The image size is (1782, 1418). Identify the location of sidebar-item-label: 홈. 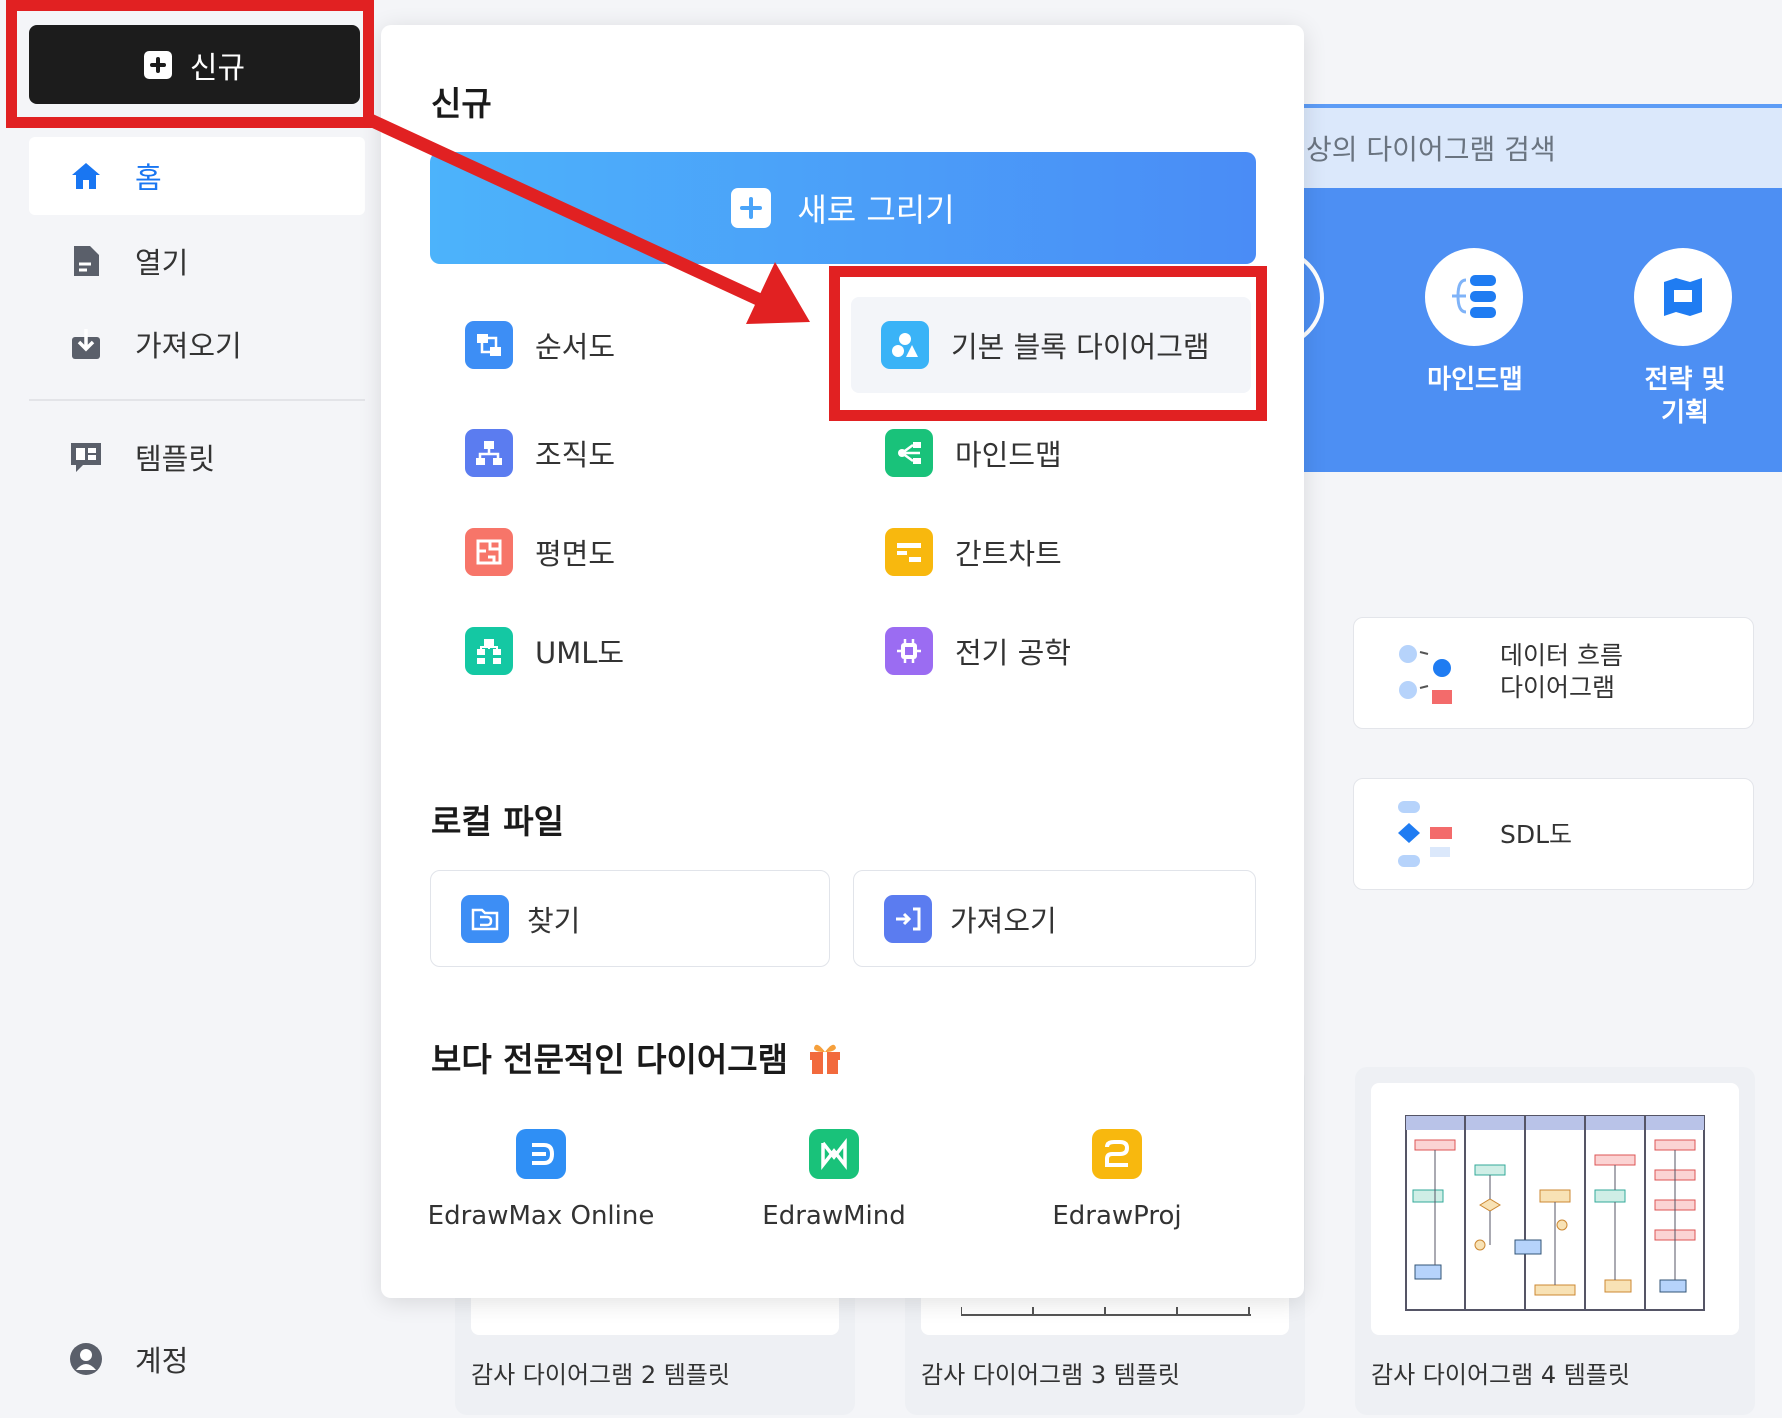
(148, 178).